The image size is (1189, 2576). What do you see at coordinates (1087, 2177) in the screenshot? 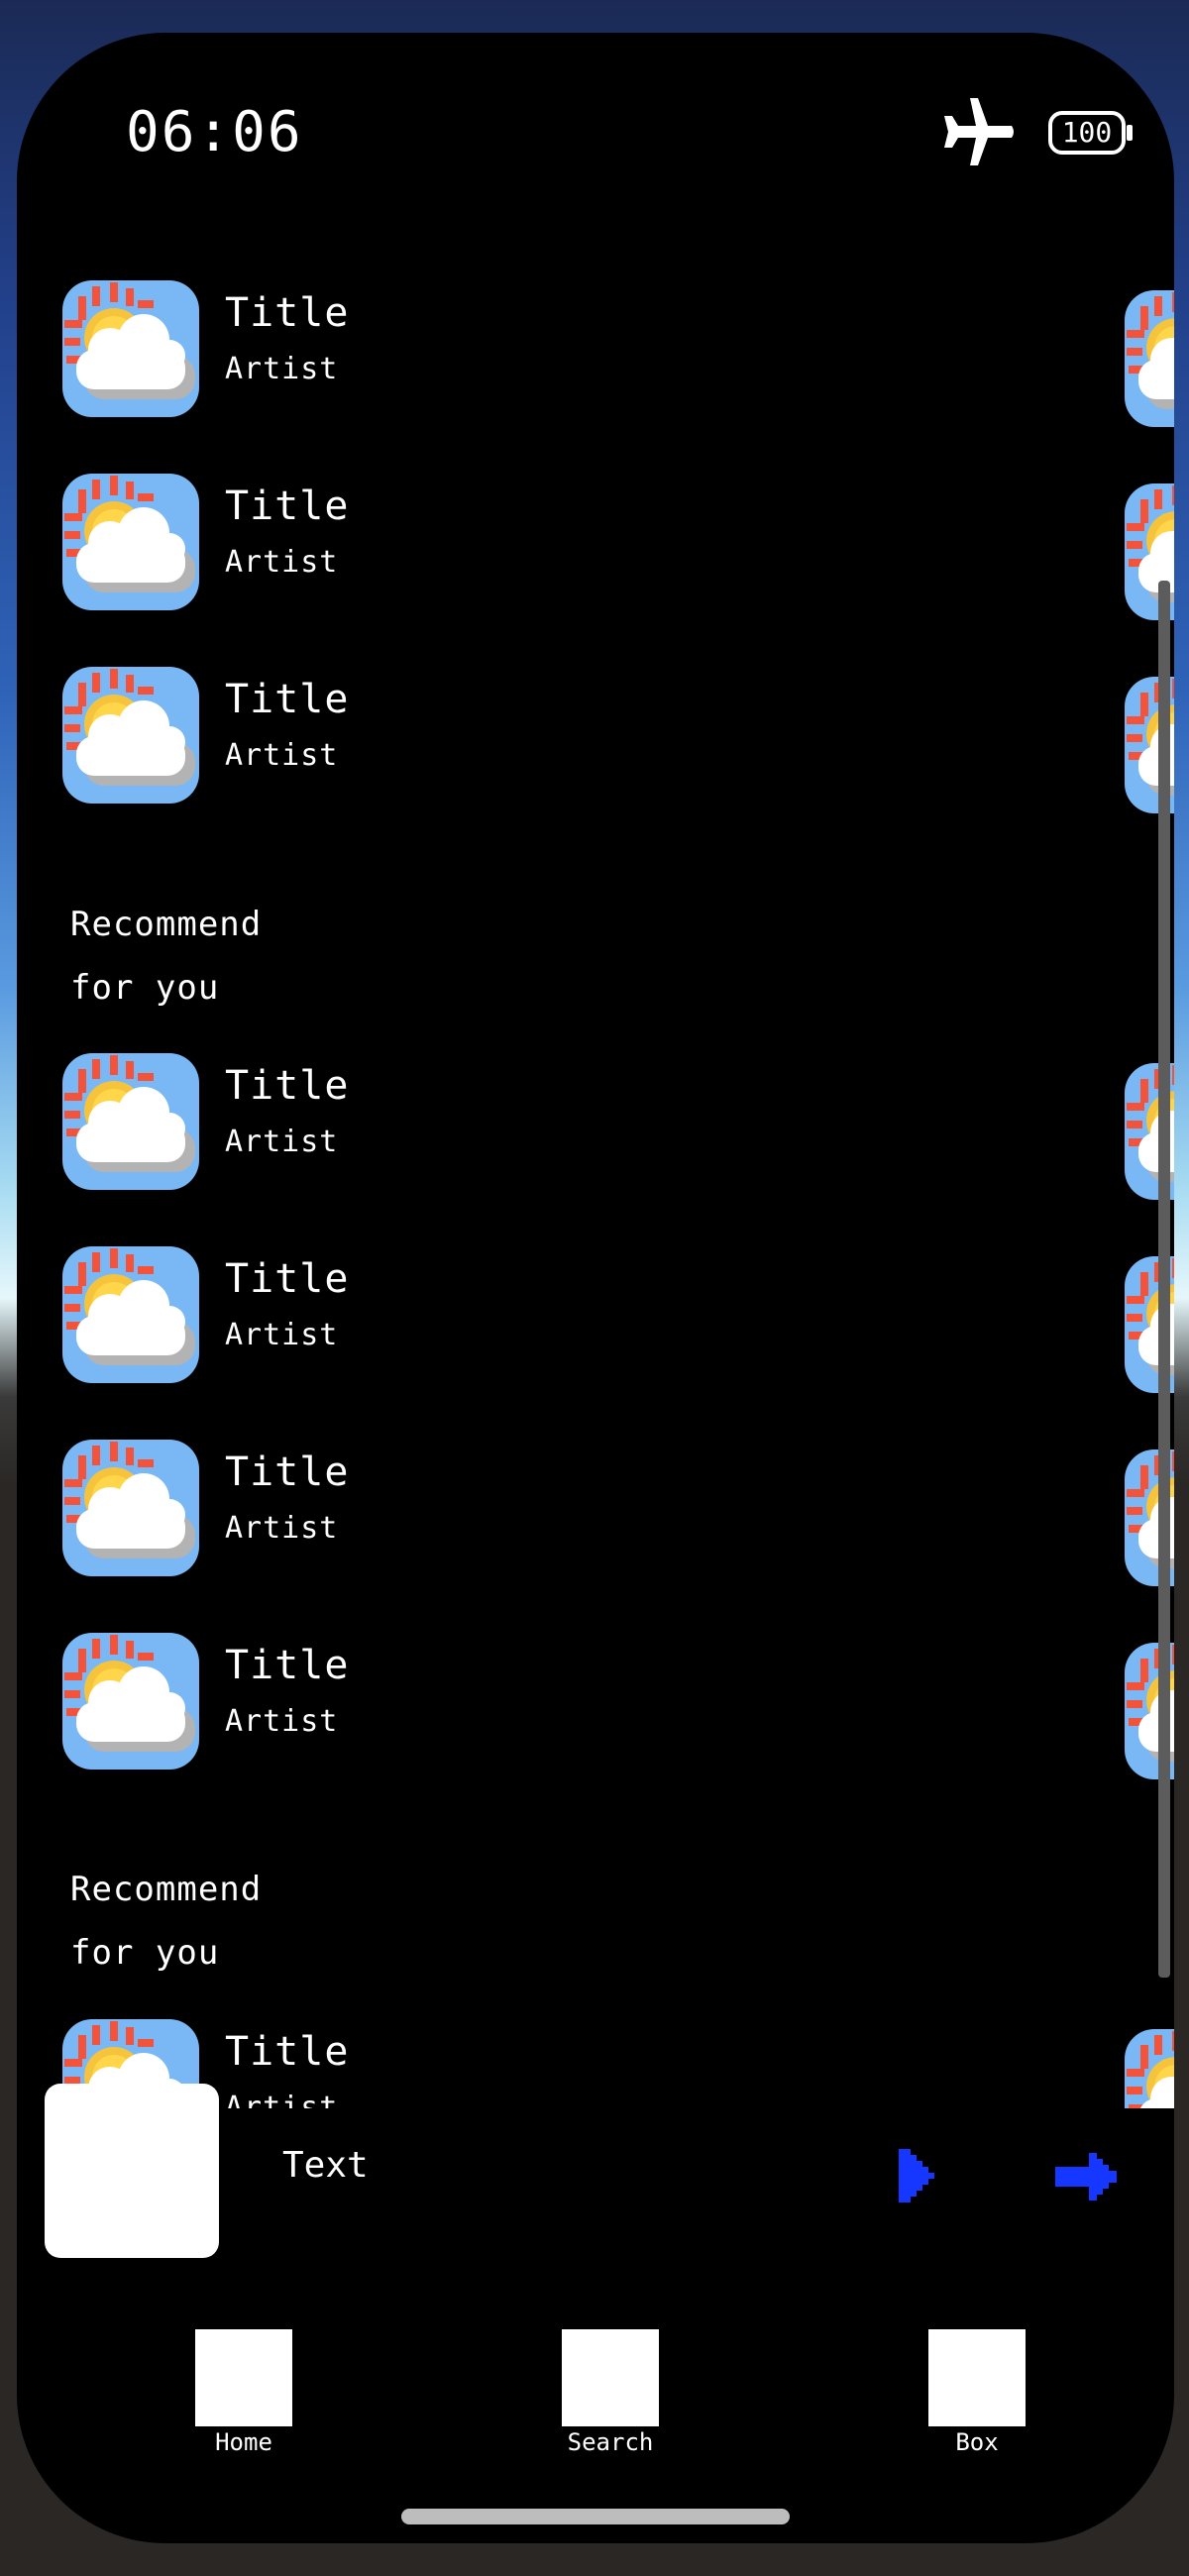
I see `next-arrow-icon` at bounding box center [1087, 2177].